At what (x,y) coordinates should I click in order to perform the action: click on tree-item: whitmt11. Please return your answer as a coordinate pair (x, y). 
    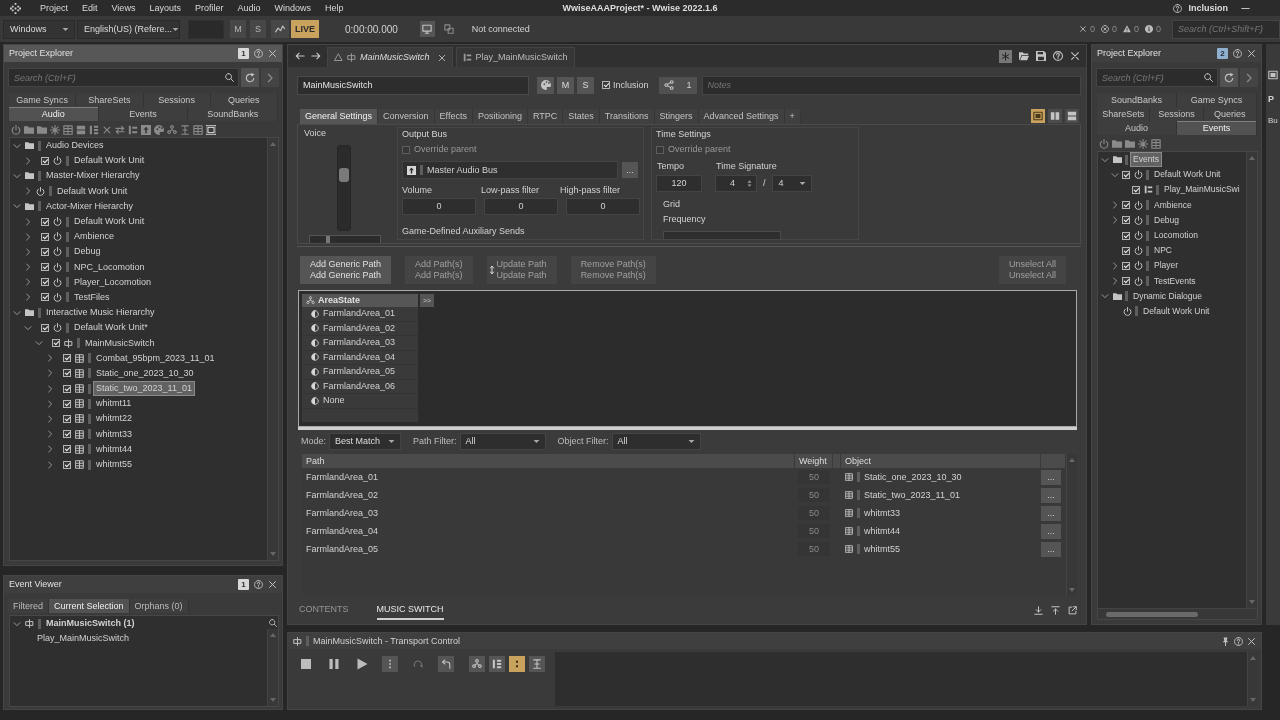
    Looking at the image, I should click on (114, 404).